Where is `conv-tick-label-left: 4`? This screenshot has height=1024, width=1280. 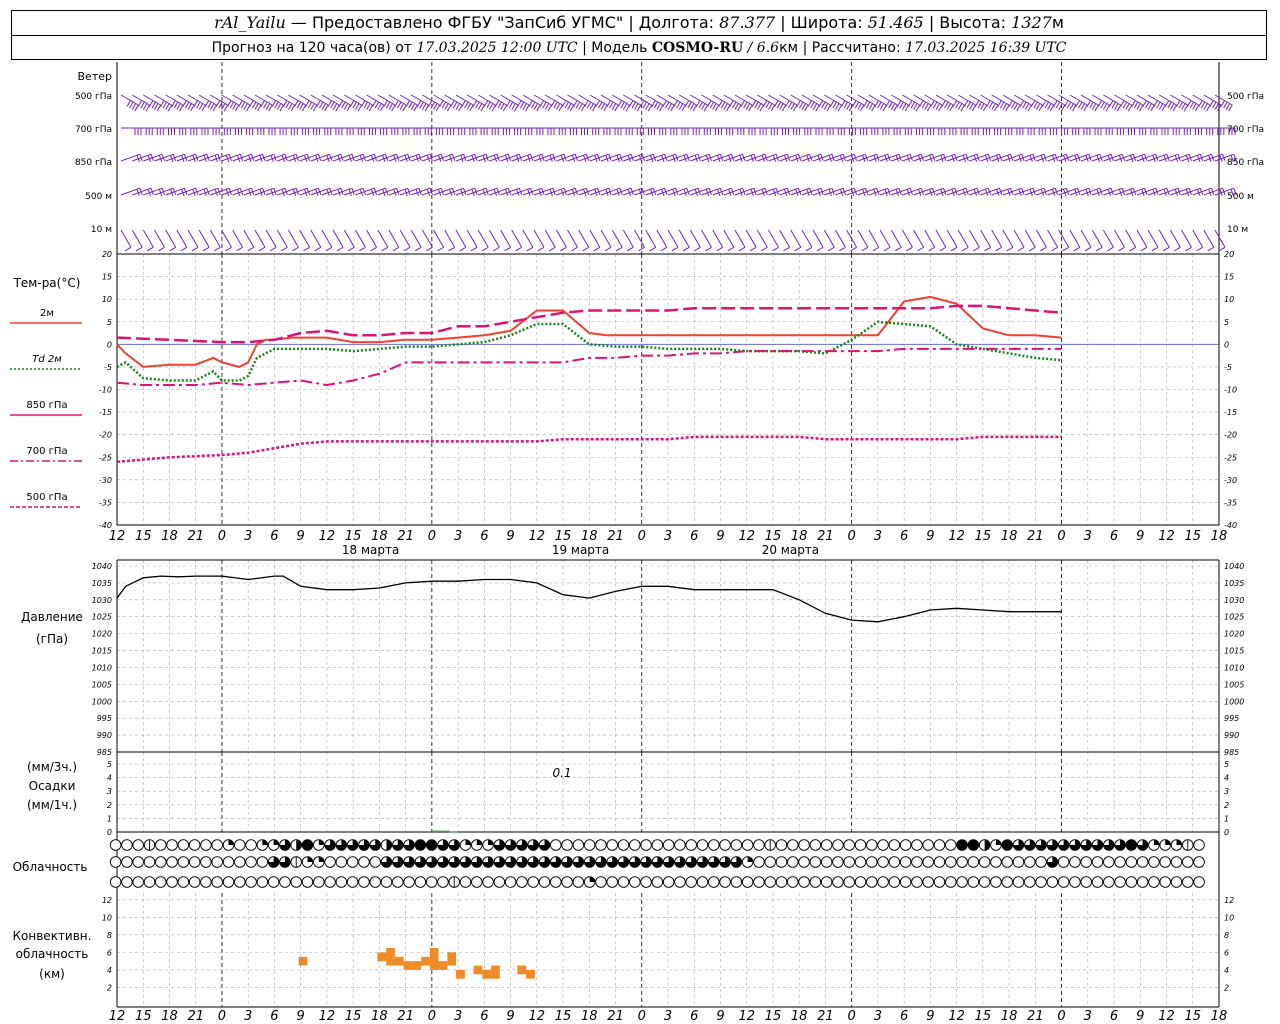 conv-tick-label-left: 4 is located at coordinates (109, 970).